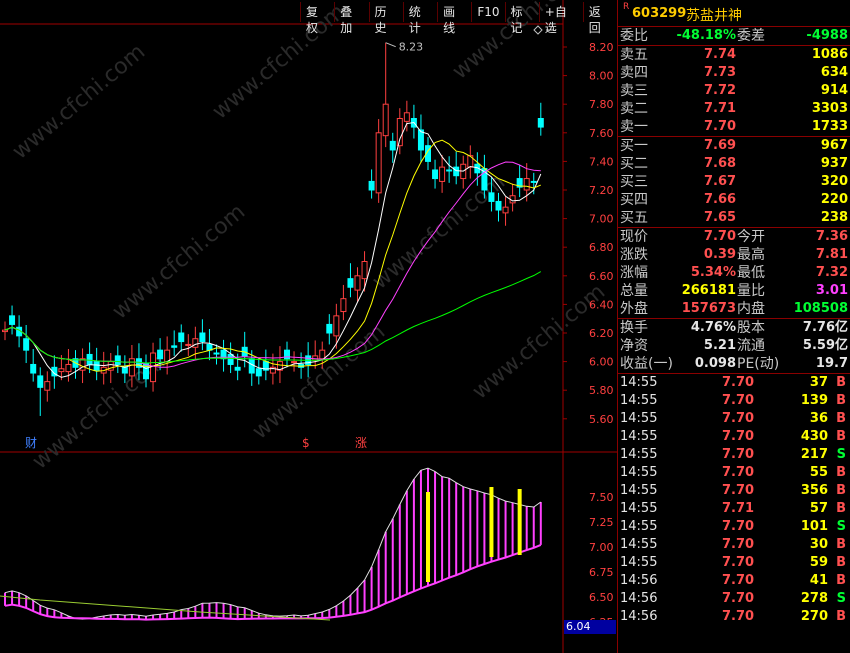 The width and height of the screenshot is (850, 653). Describe the element at coordinates (734, 527) in the screenshot. I see `tick-row: 14:55 7.70 101 S` at that location.